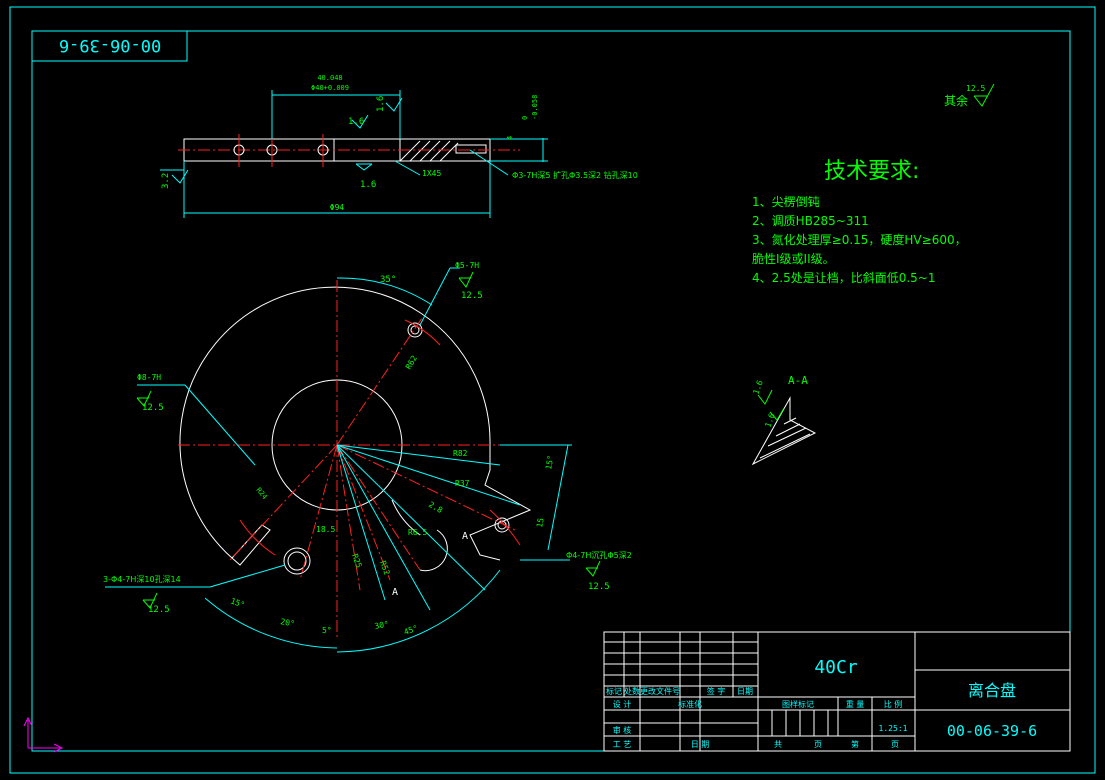 The image size is (1105, 780). Describe the element at coordinates (356, 122) in the screenshot. I see `roughness-1: 1.6` at that location.